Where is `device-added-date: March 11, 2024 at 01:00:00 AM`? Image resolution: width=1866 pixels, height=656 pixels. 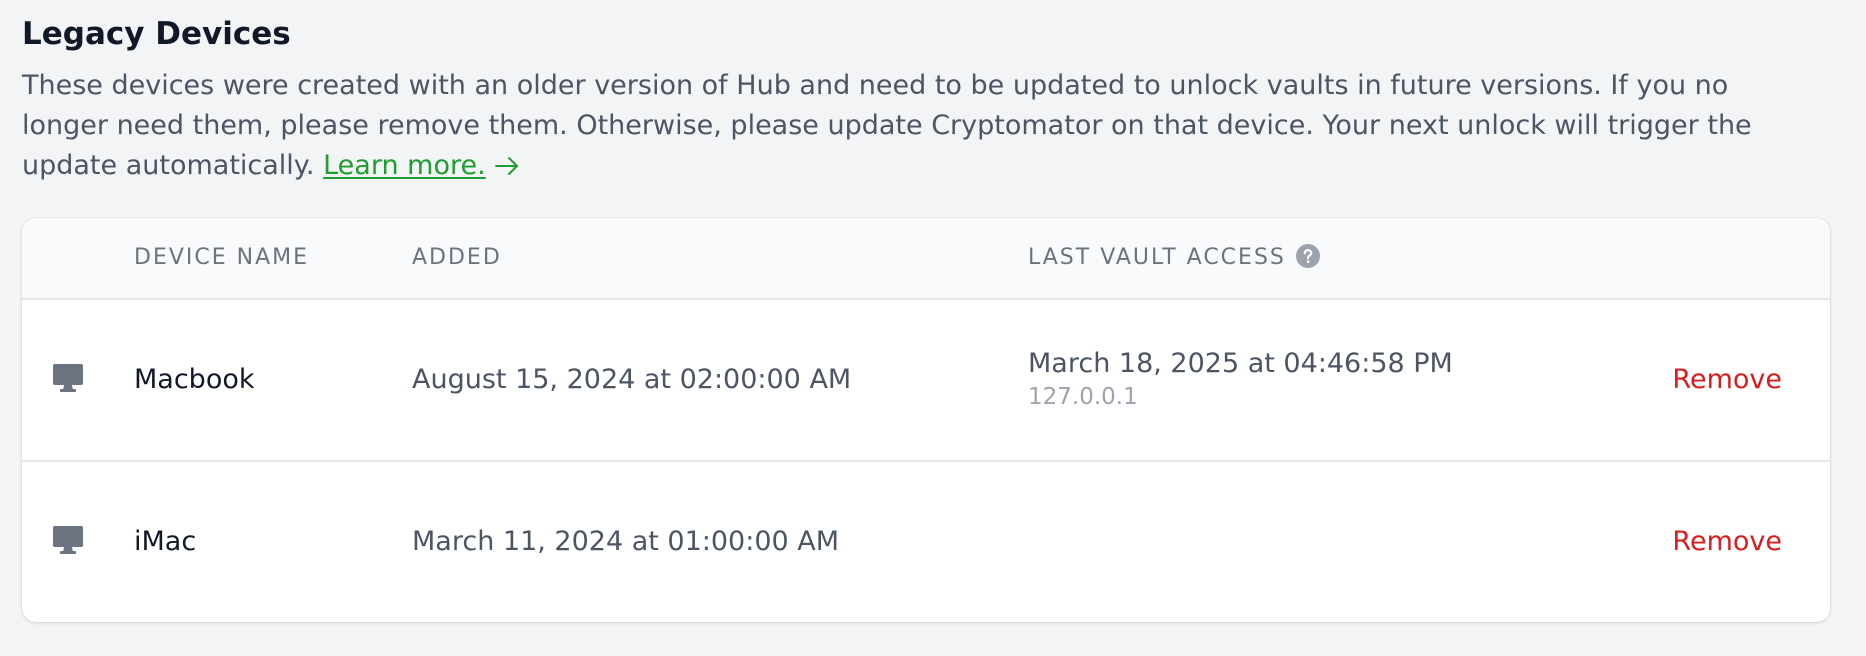
device-added-date: March 11, 2024 at 01:00:00 AM is located at coordinates (626, 541).